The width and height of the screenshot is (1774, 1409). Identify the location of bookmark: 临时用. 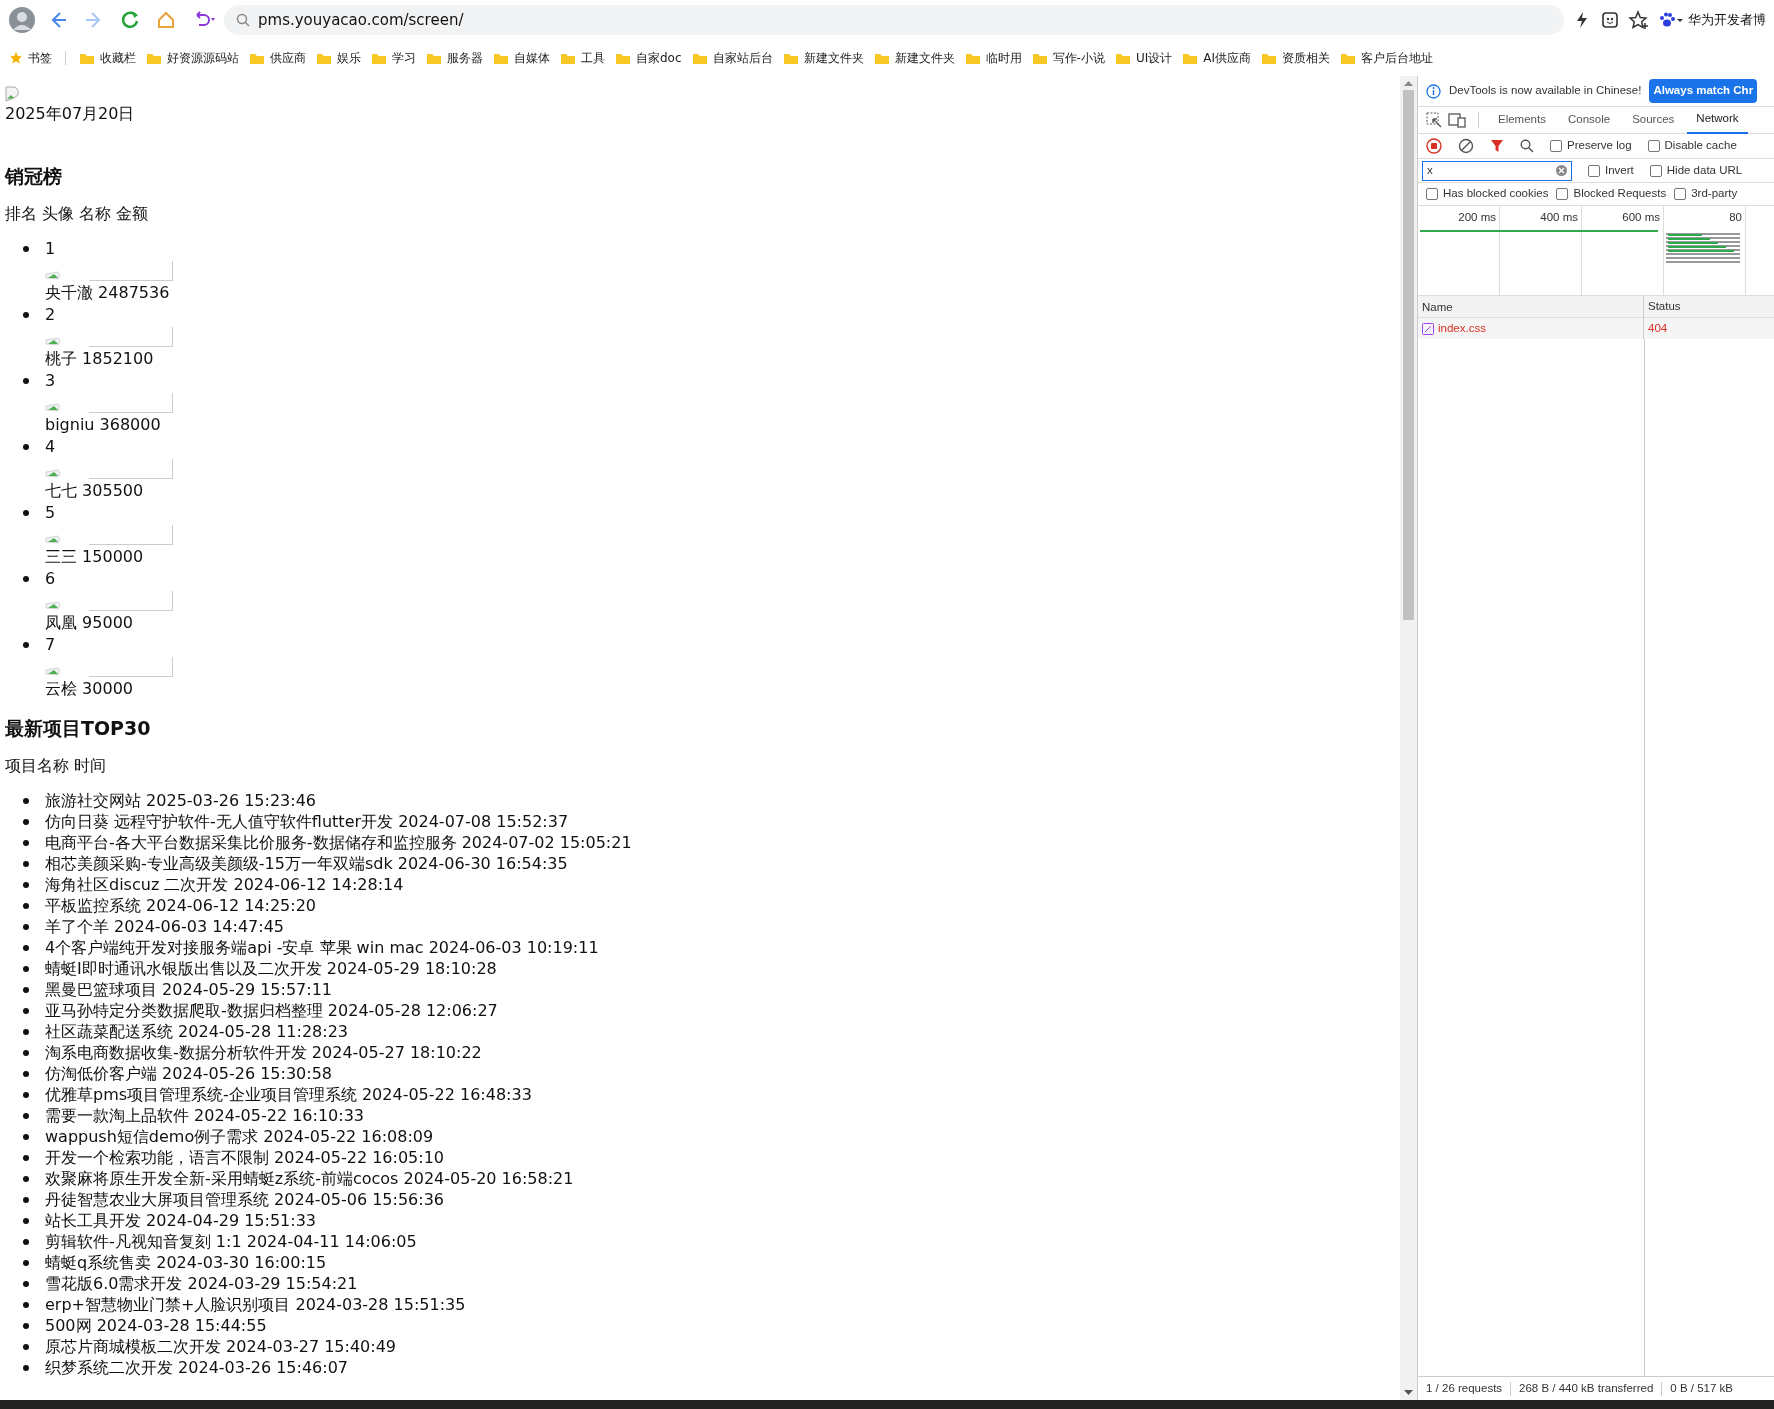
(993, 58).